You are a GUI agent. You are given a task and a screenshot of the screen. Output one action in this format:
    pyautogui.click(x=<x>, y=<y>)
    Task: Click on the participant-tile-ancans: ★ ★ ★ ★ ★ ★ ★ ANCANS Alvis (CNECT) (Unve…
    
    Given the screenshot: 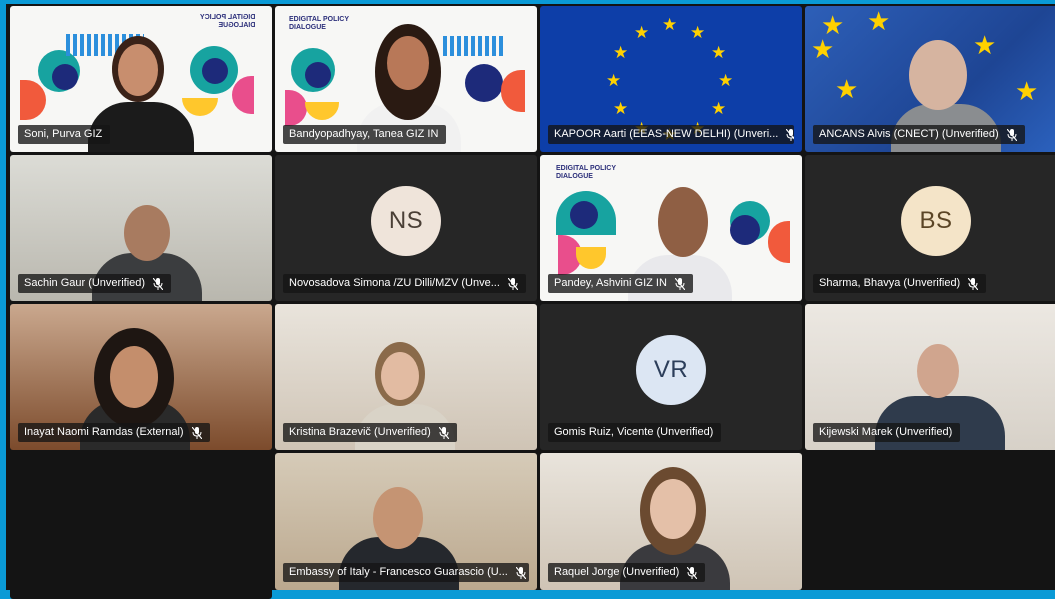 What is the action you would take?
    pyautogui.click(x=930, y=79)
    